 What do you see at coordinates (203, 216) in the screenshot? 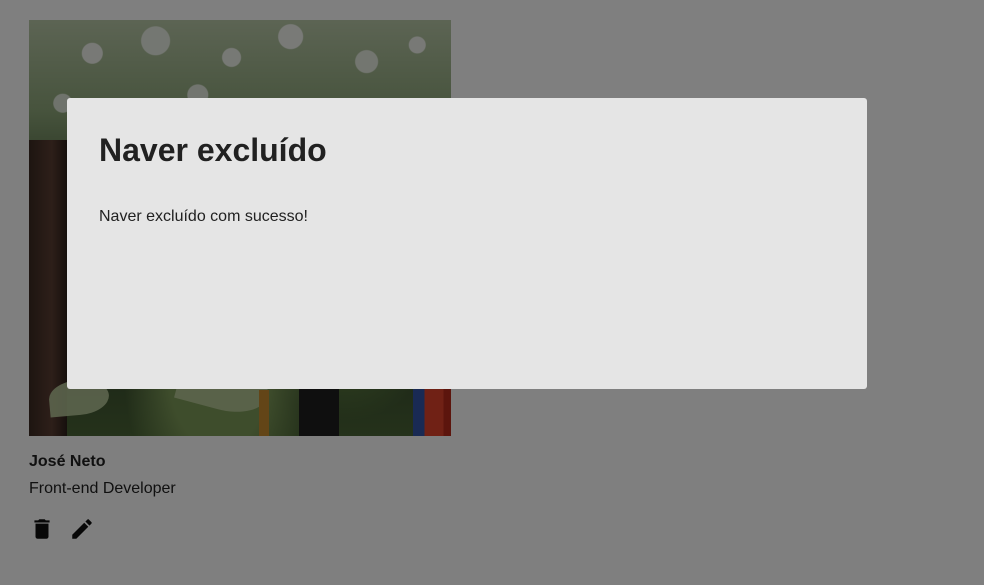
I see `modal-message: Naver excluído com sucesso!` at bounding box center [203, 216].